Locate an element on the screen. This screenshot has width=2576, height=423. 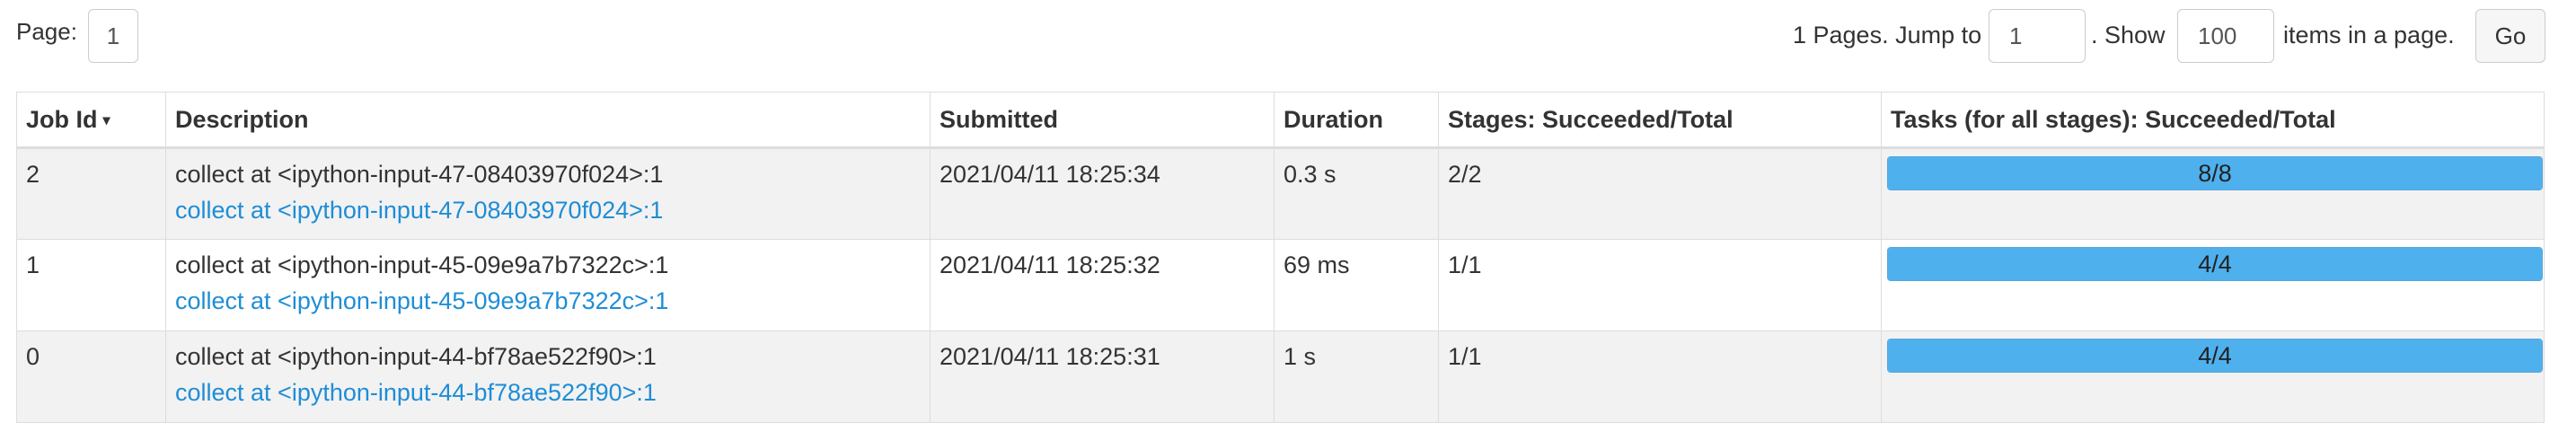
stages-cell: 2/2 is located at coordinates (1660, 193).